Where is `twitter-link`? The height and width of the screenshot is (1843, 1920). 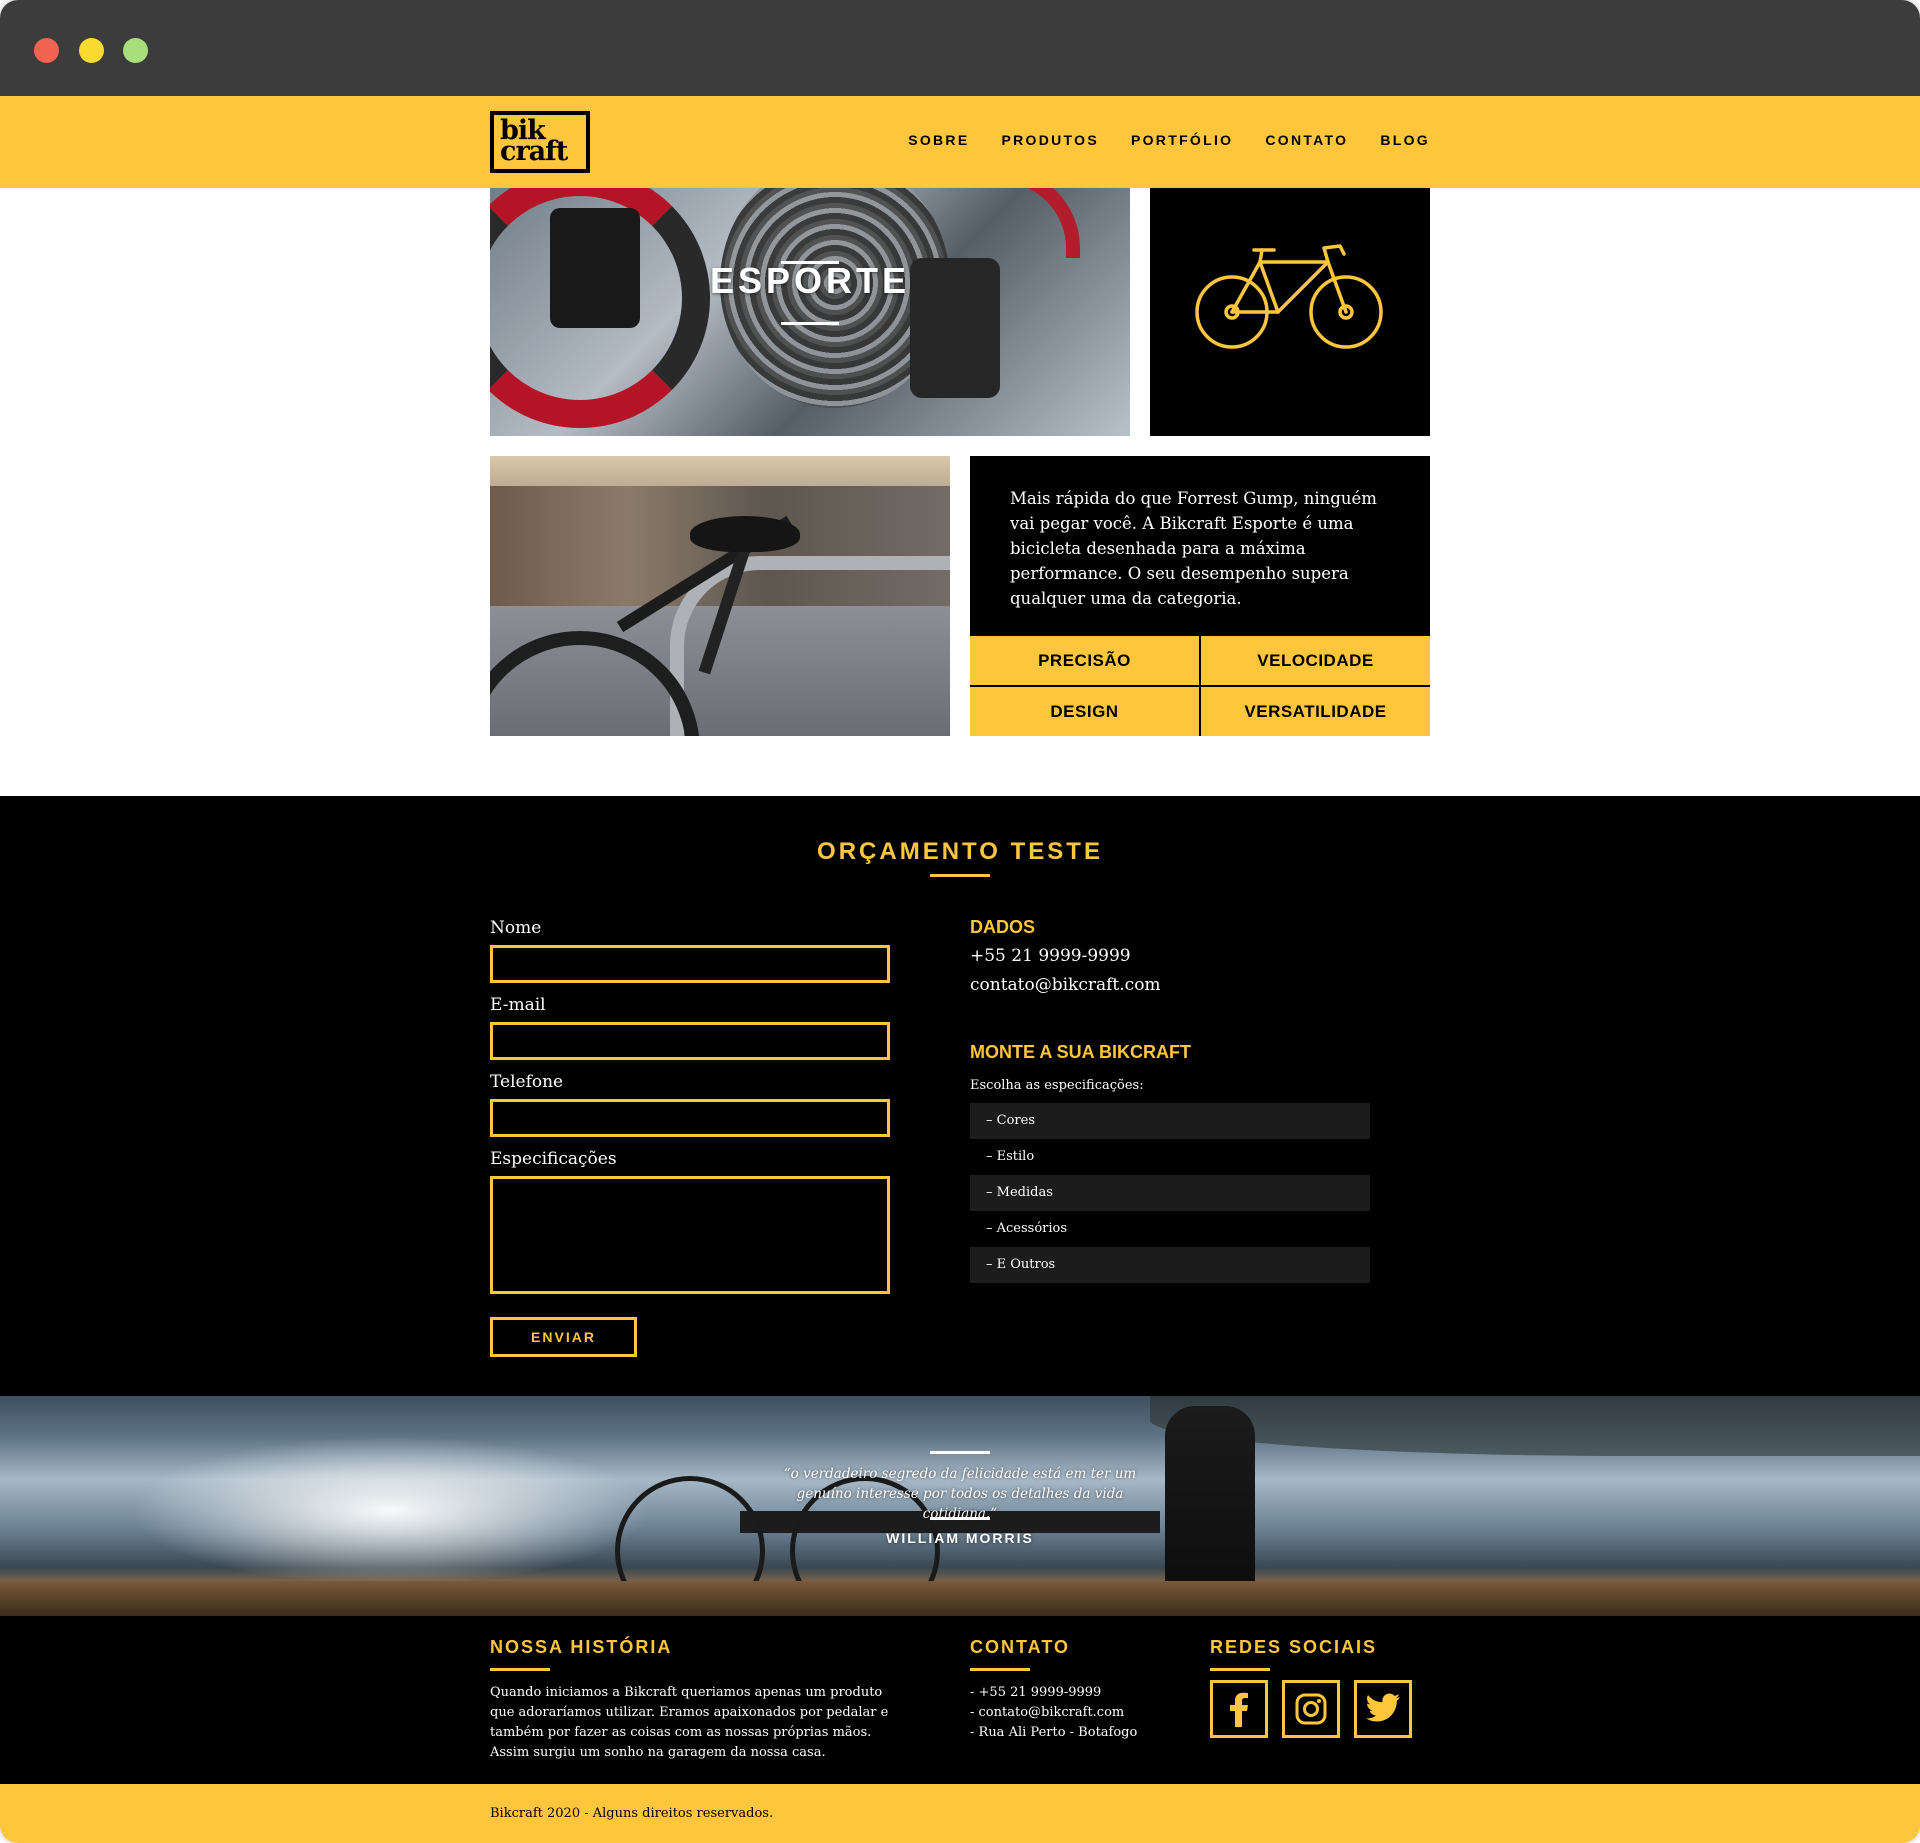
twitter-link is located at coordinates (1383, 1709).